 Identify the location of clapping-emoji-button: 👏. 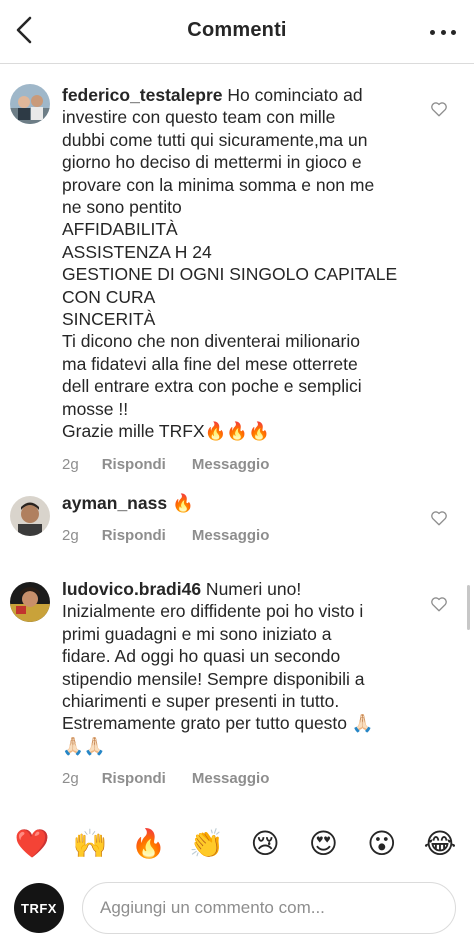
(207, 843).